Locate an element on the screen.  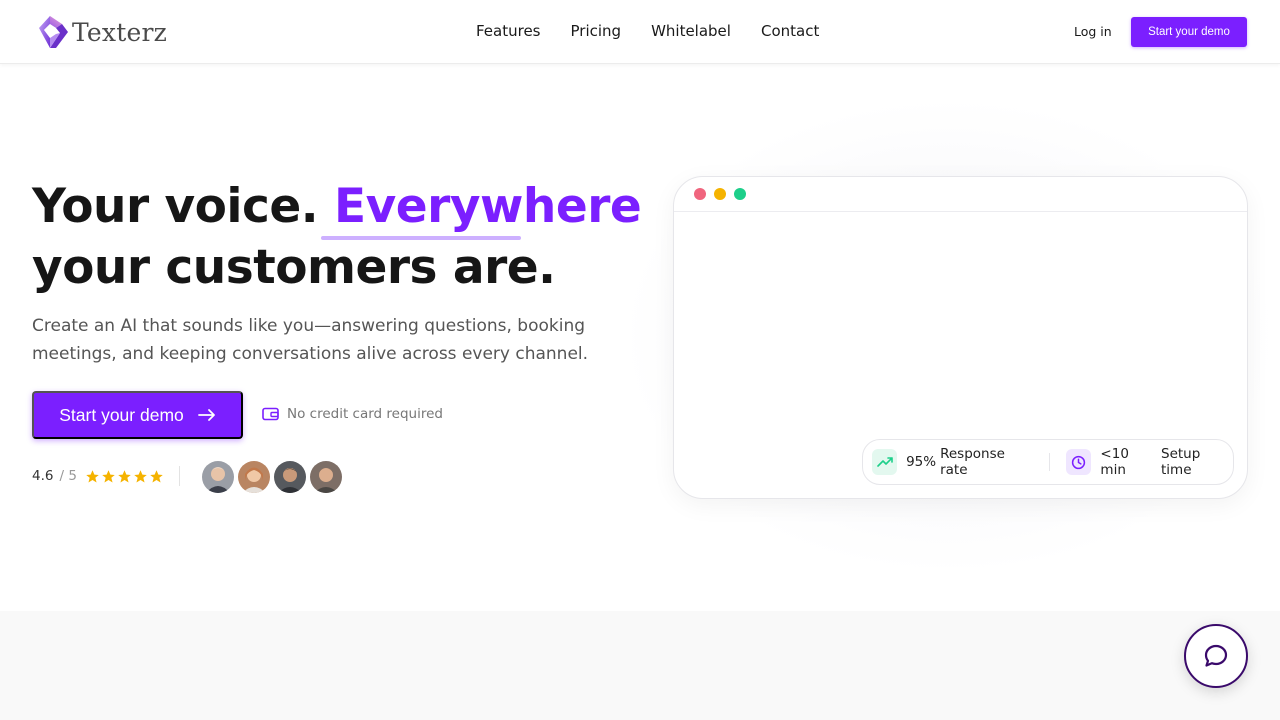
nav-links: Features Pricing Whitelabel Contact is located at coordinates (647, 31).